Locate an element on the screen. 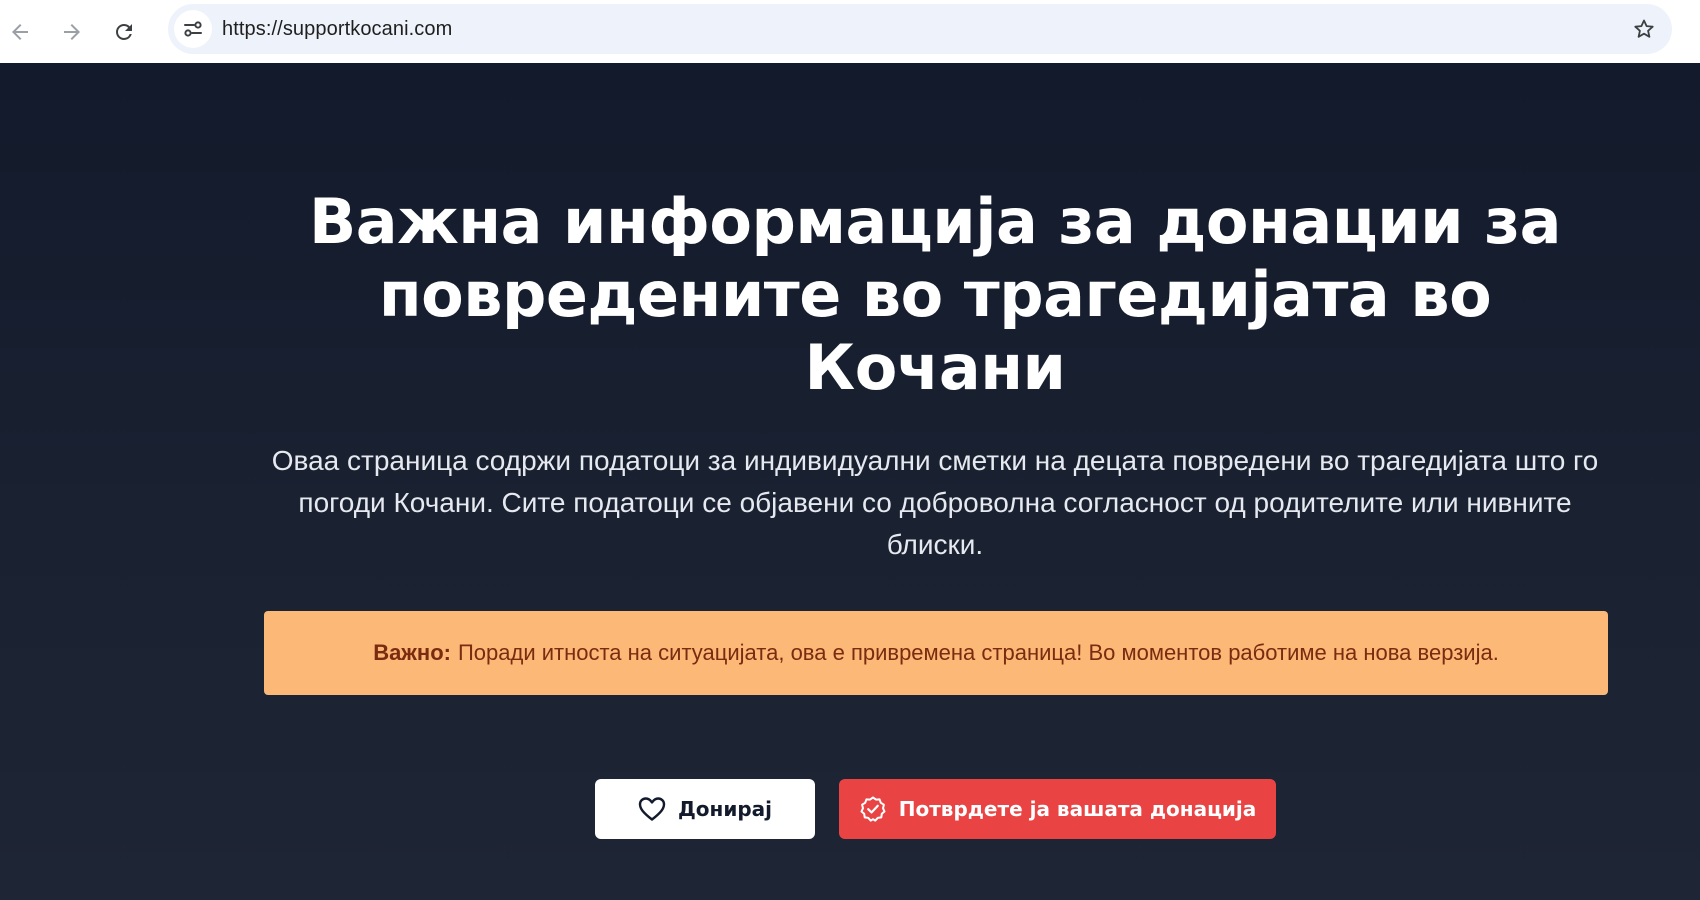 The height and width of the screenshot is (900, 1700). reload-icon is located at coordinates (124, 31).